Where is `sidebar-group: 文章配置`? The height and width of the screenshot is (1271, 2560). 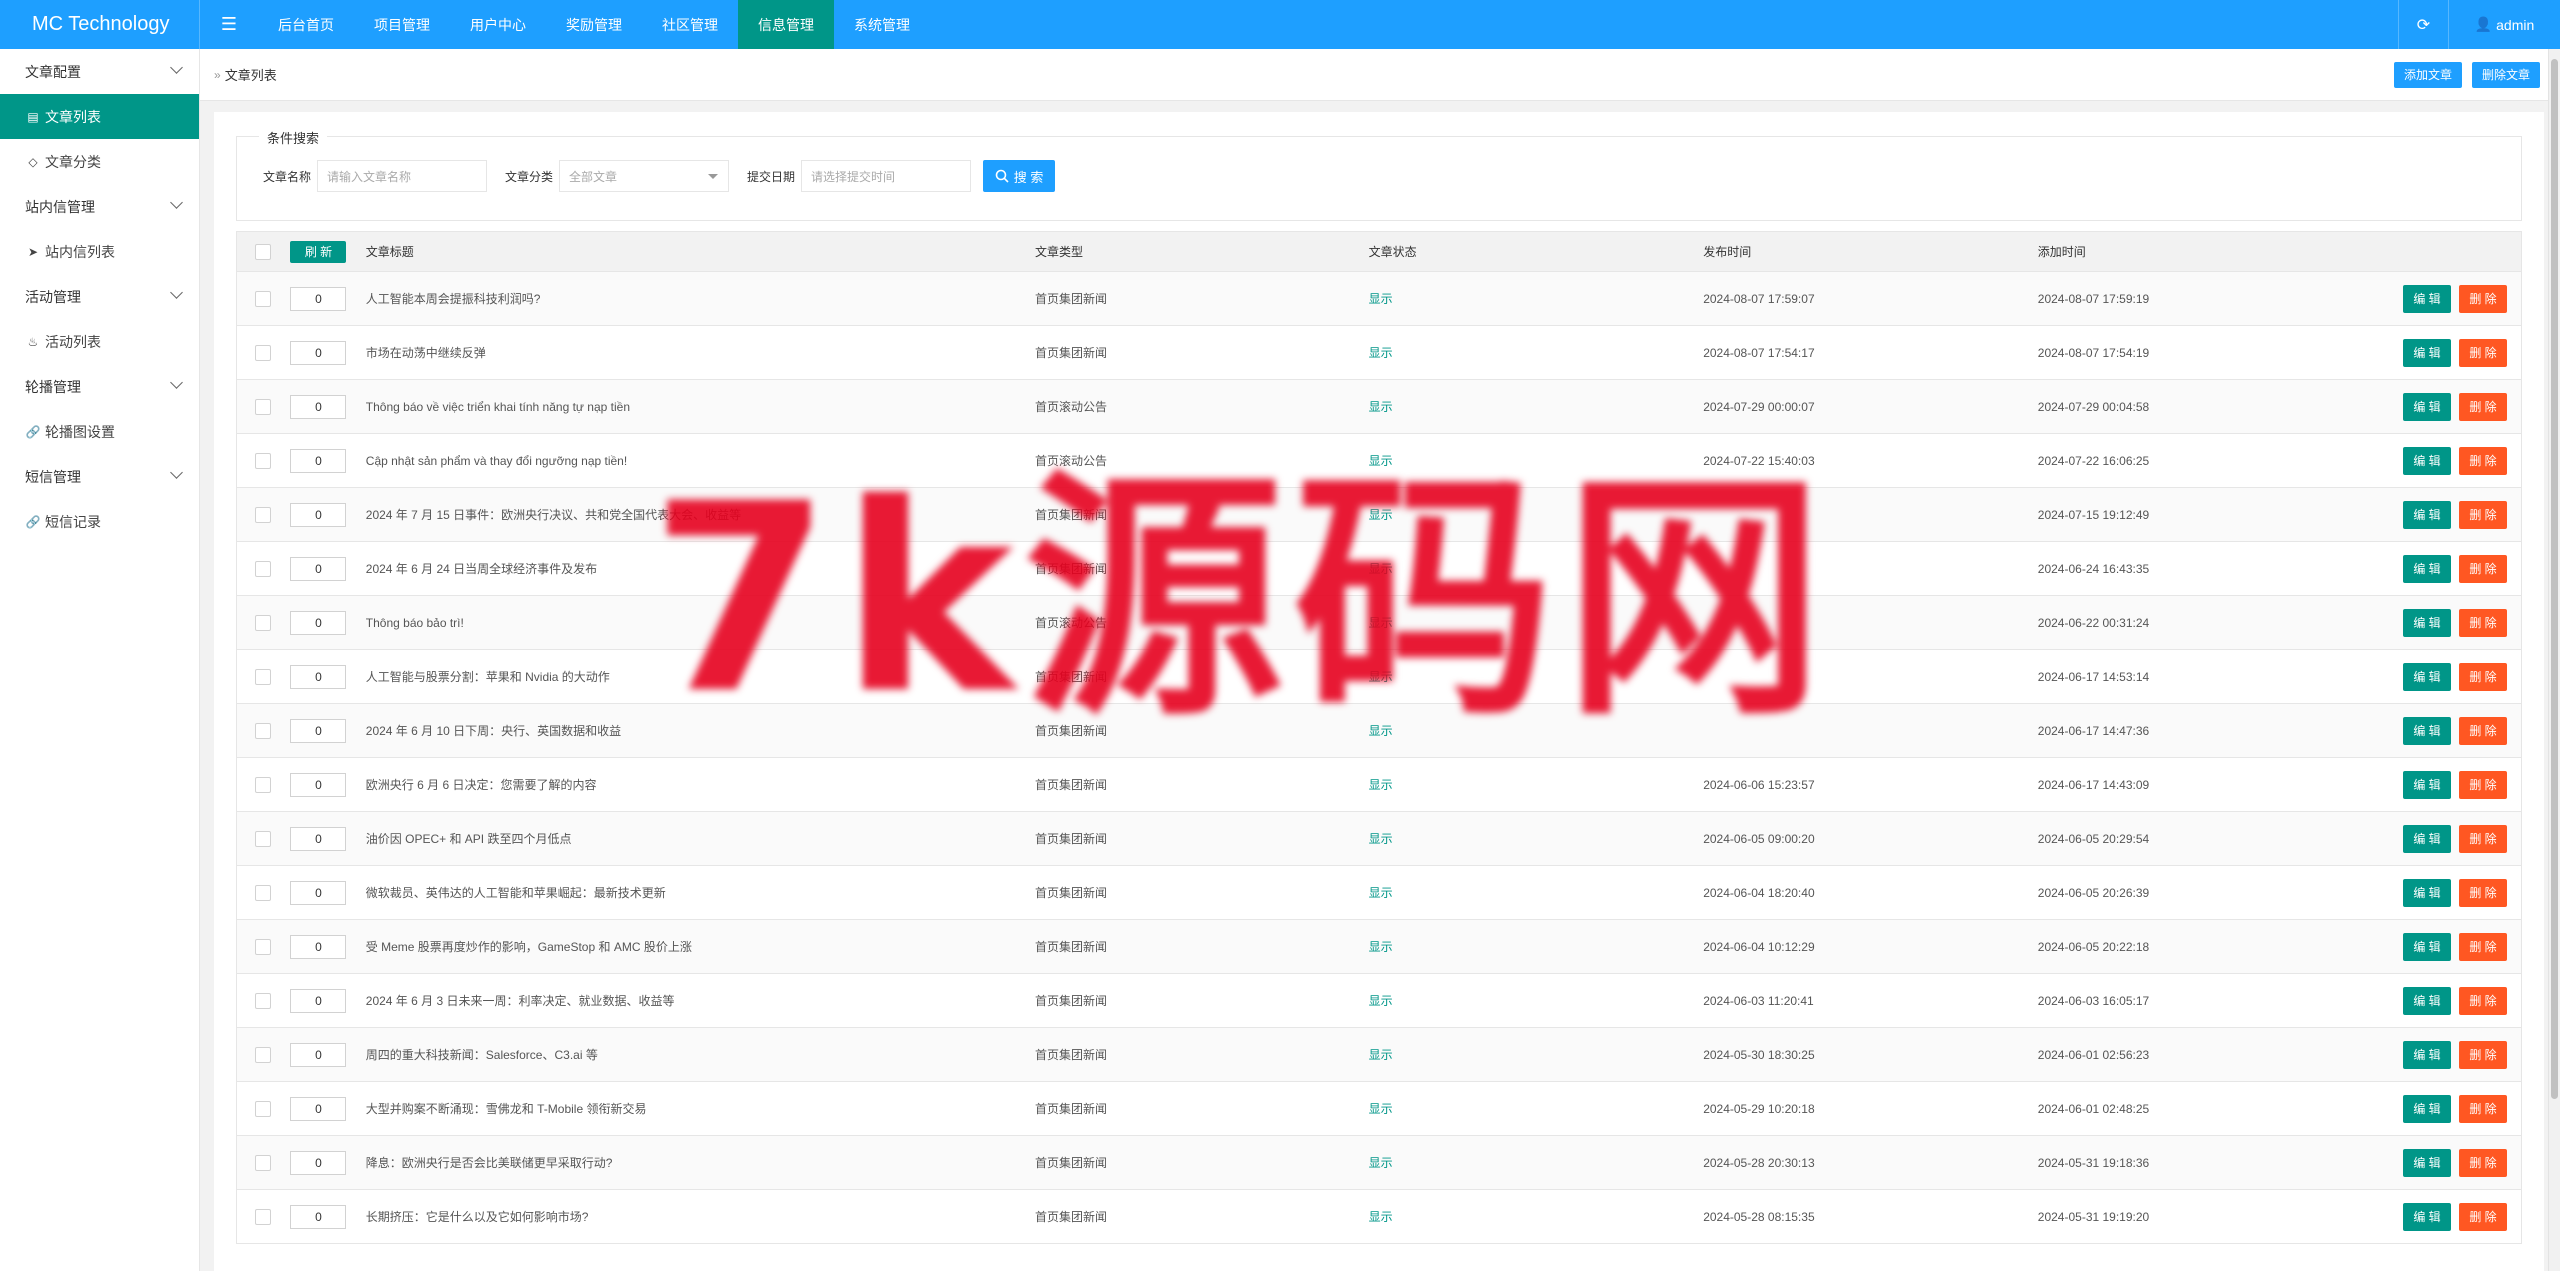
sidebar-group: 文章配置 is located at coordinates (99, 71).